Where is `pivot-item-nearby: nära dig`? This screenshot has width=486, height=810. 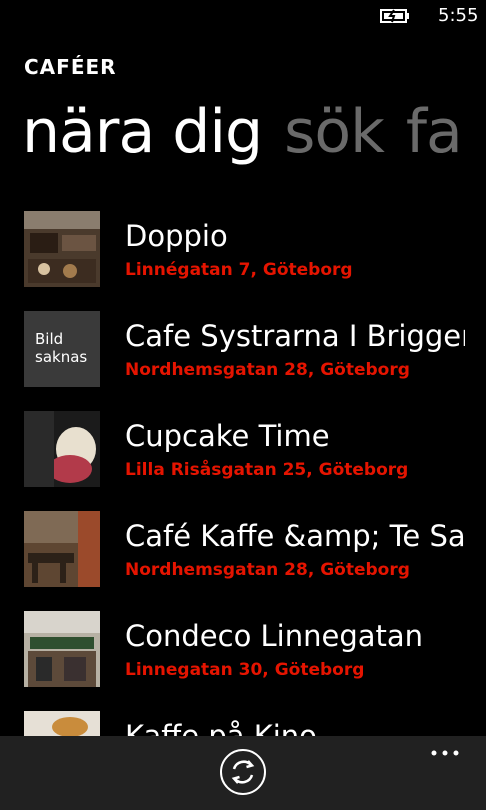 pivot-item-nearby: nära dig is located at coordinates (142, 132).